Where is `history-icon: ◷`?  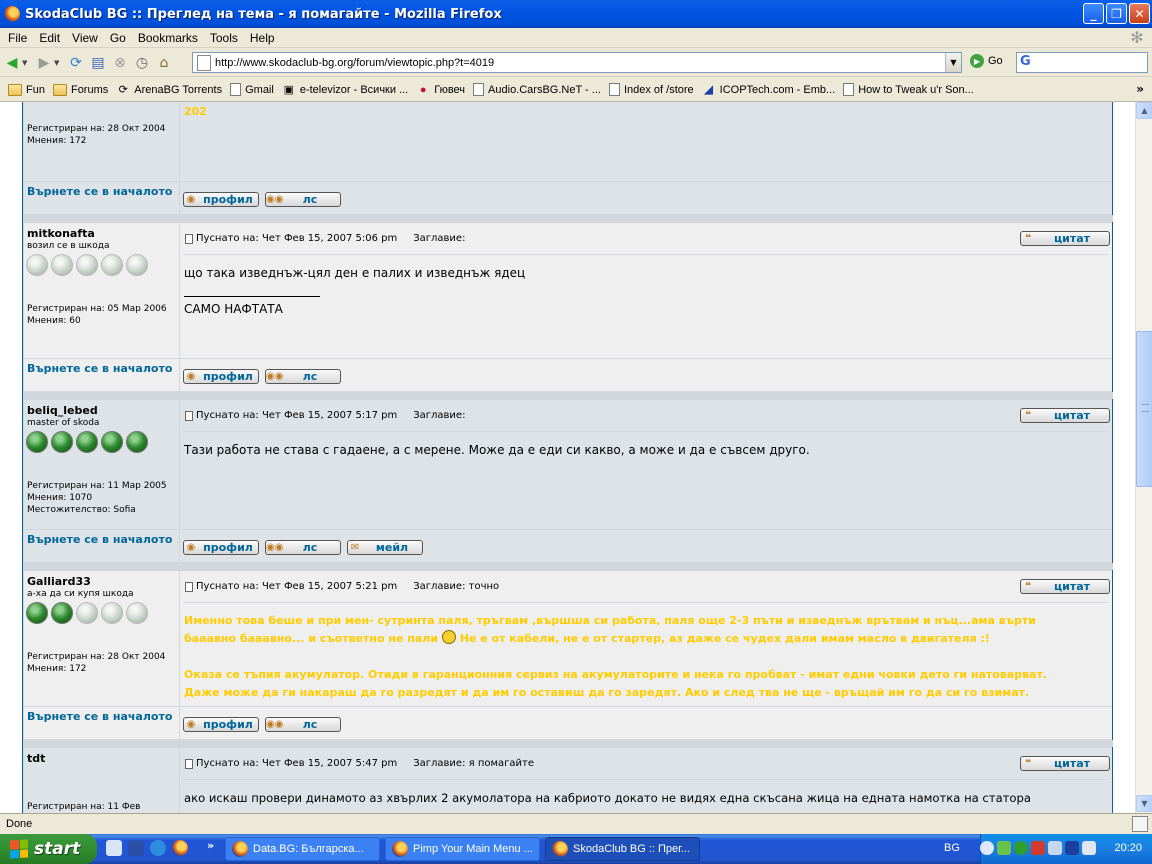 history-icon: ◷ is located at coordinates (142, 63).